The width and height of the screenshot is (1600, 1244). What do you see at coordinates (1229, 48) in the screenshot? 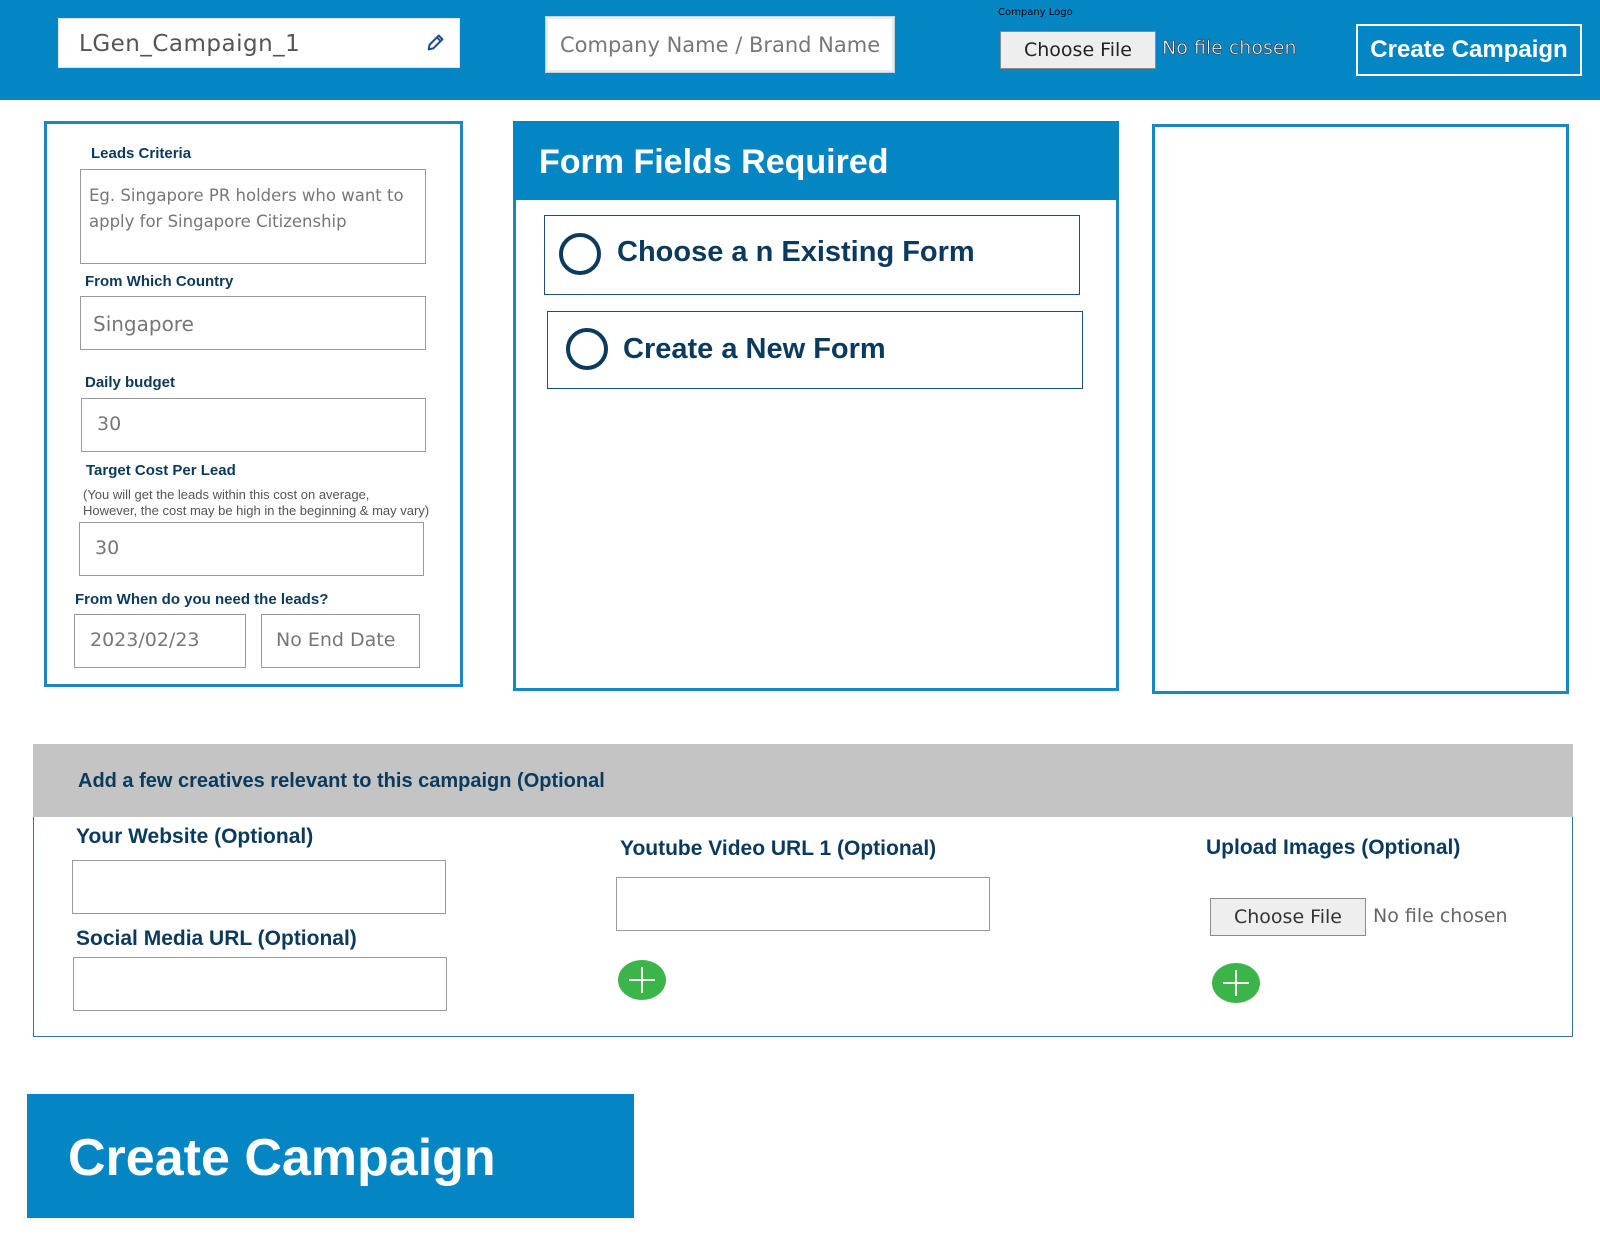
I see `logo-no-file-text: No file chosen` at bounding box center [1229, 48].